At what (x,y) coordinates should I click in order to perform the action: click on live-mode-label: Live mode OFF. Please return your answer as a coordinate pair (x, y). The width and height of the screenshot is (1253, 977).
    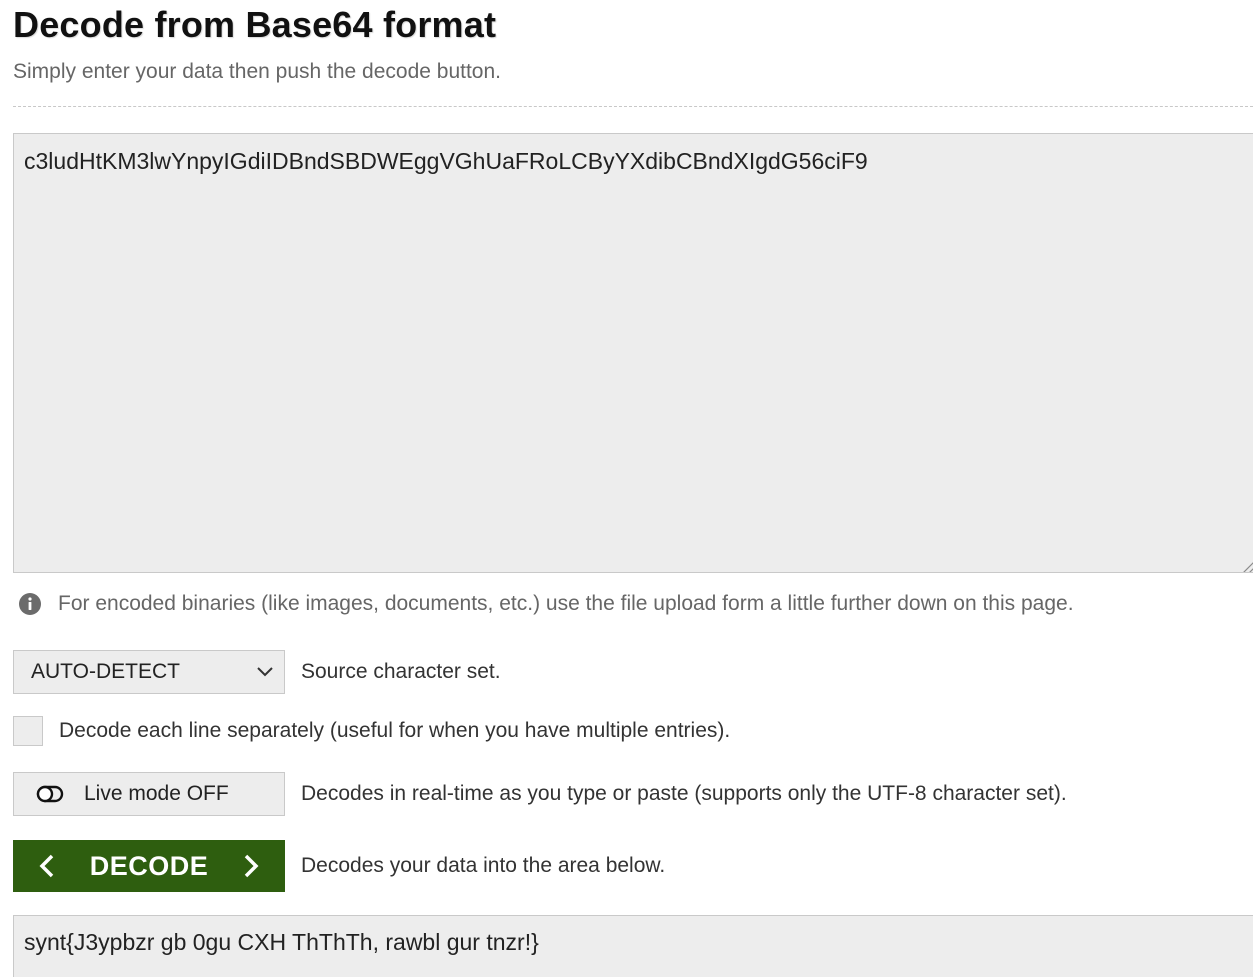
    Looking at the image, I should click on (156, 793).